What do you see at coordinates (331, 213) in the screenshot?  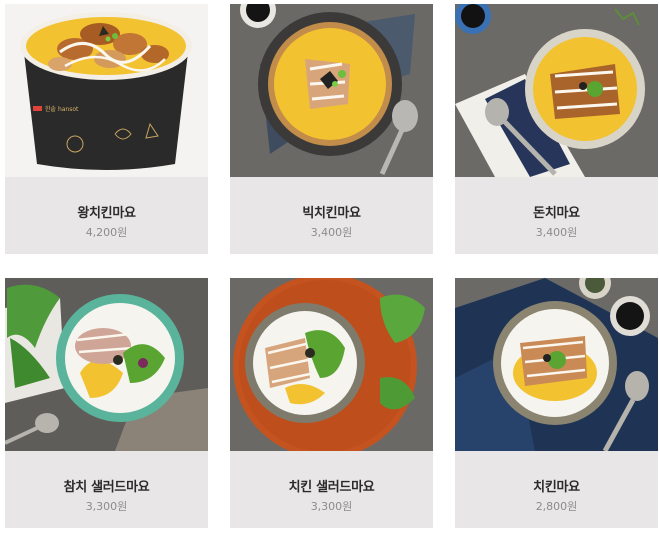 I see `menu-item-name: 빅치킨마요` at bounding box center [331, 213].